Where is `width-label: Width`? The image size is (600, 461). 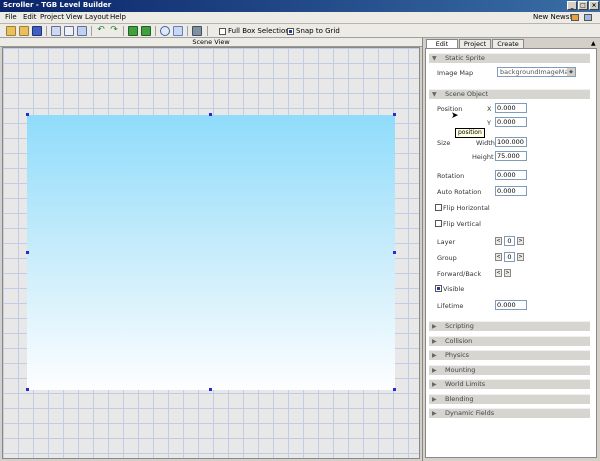 width-label: Width is located at coordinates (485, 143).